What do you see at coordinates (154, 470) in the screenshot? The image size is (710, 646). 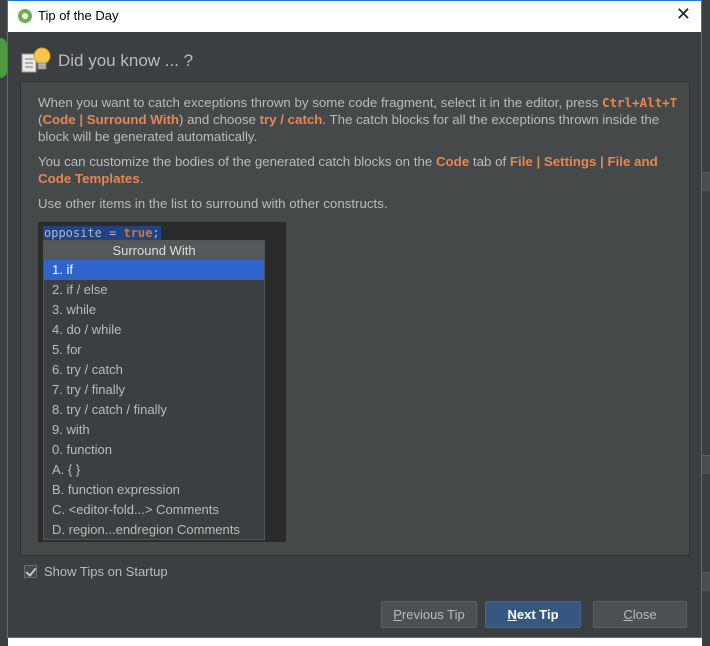 I see `surround-with-item: A. { }` at bounding box center [154, 470].